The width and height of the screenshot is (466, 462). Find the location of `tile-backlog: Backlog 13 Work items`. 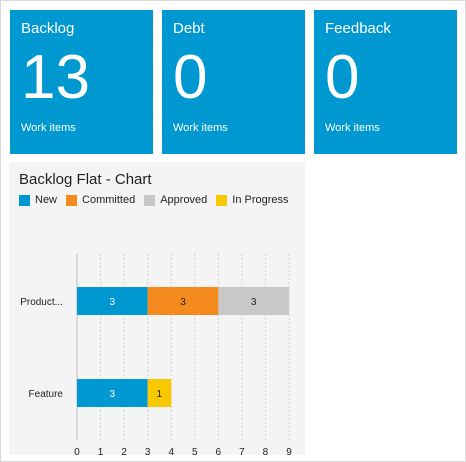

tile-backlog: Backlog 13 Work items is located at coordinates (81, 82).